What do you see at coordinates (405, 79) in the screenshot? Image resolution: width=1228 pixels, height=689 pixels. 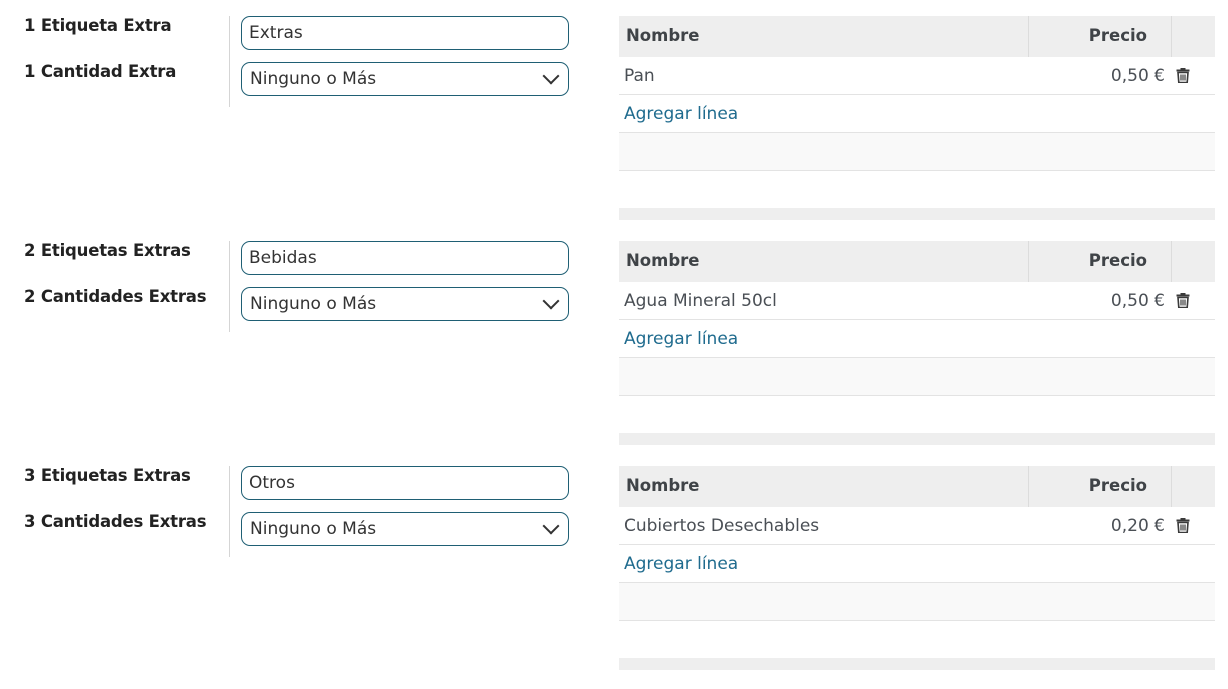 I see `extra-quantity-1-select: Ninguno o Más` at bounding box center [405, 79].